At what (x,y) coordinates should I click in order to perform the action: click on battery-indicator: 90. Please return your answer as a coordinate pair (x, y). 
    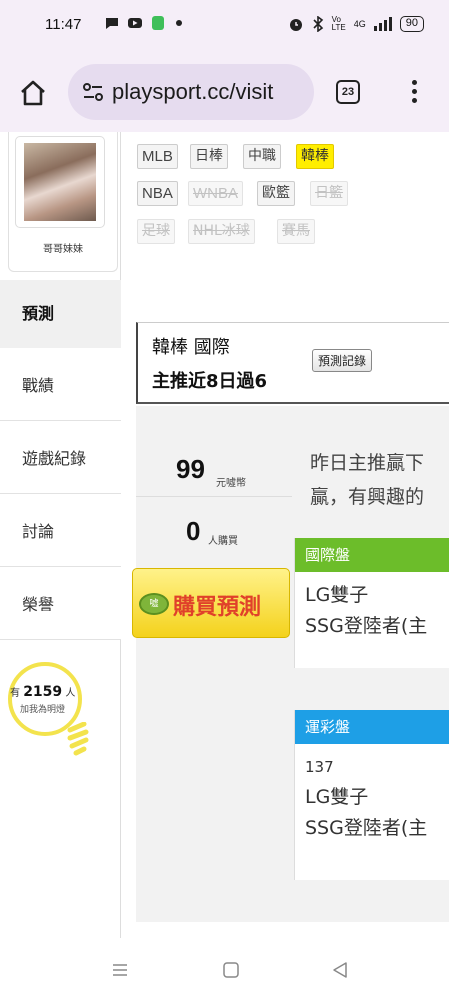
    Looking at the image, I should click on (411, 24).